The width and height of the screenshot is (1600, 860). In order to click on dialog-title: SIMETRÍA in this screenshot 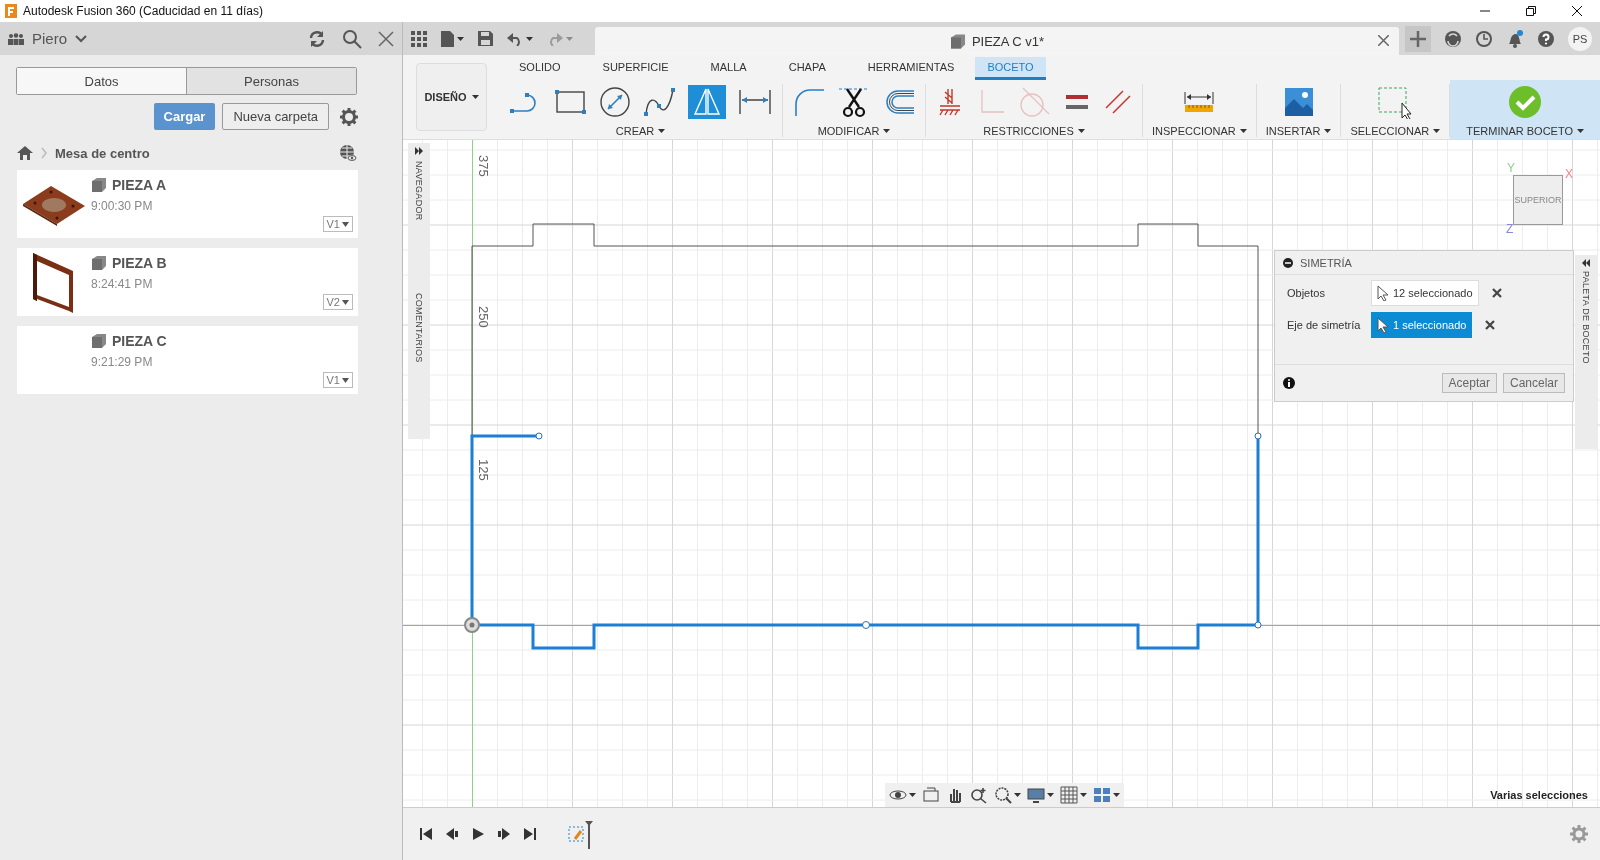, I will do `click(1326, 262)`.